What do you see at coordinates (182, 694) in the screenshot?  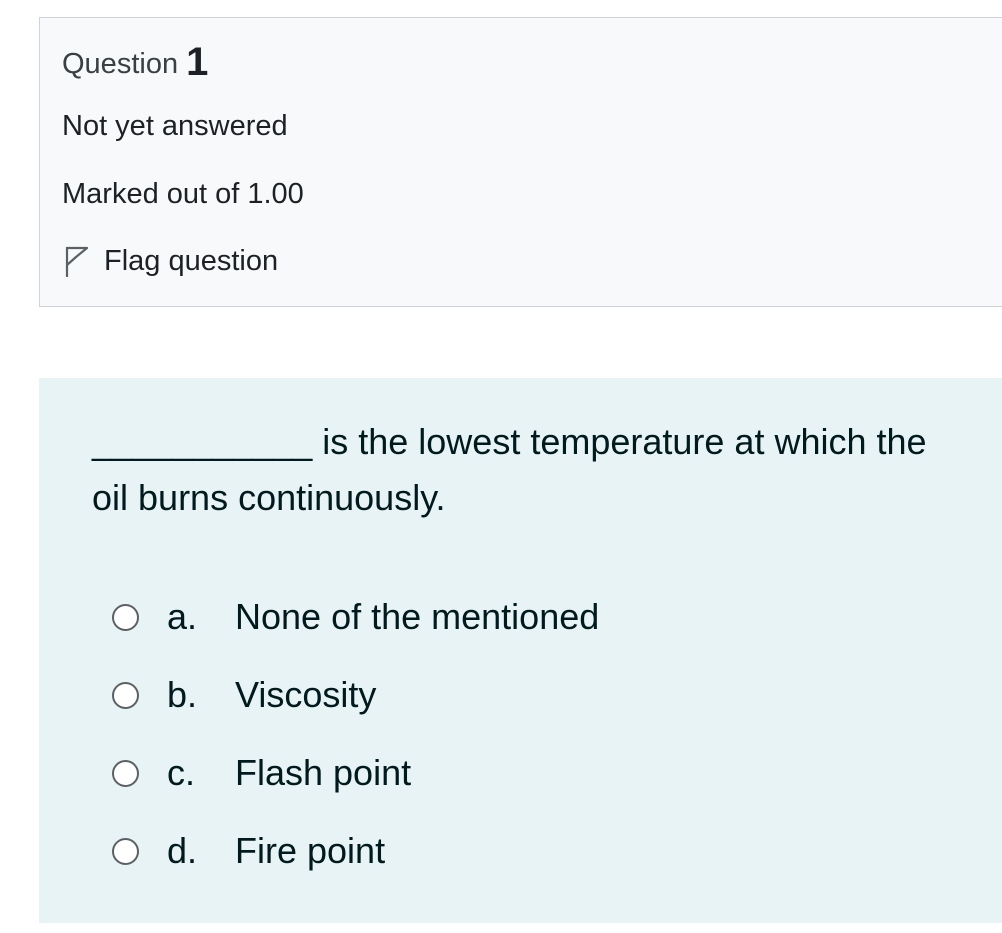 I see `option-letter: b.` at bounding box center [182, 694].